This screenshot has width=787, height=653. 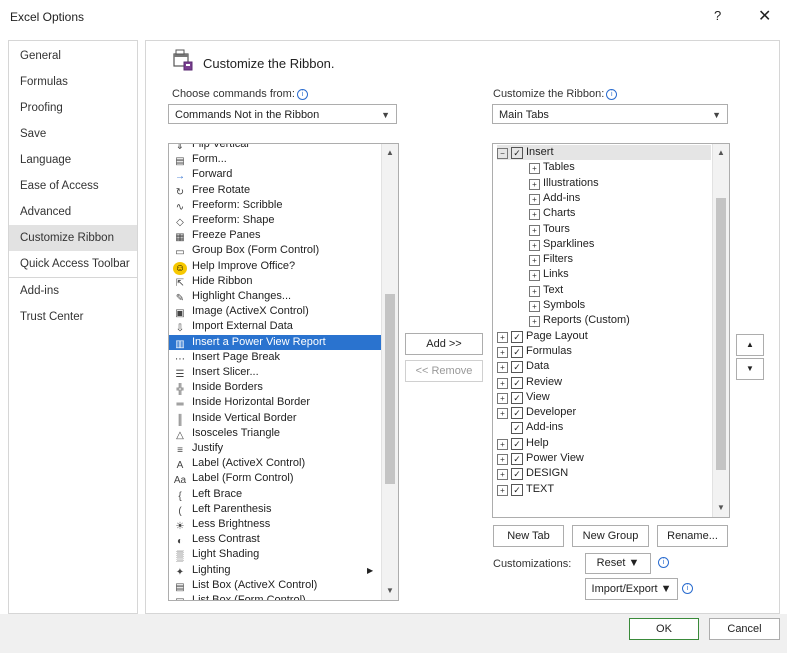 I want to click on cancel-button: Cancel, so click(x=744, y=629).